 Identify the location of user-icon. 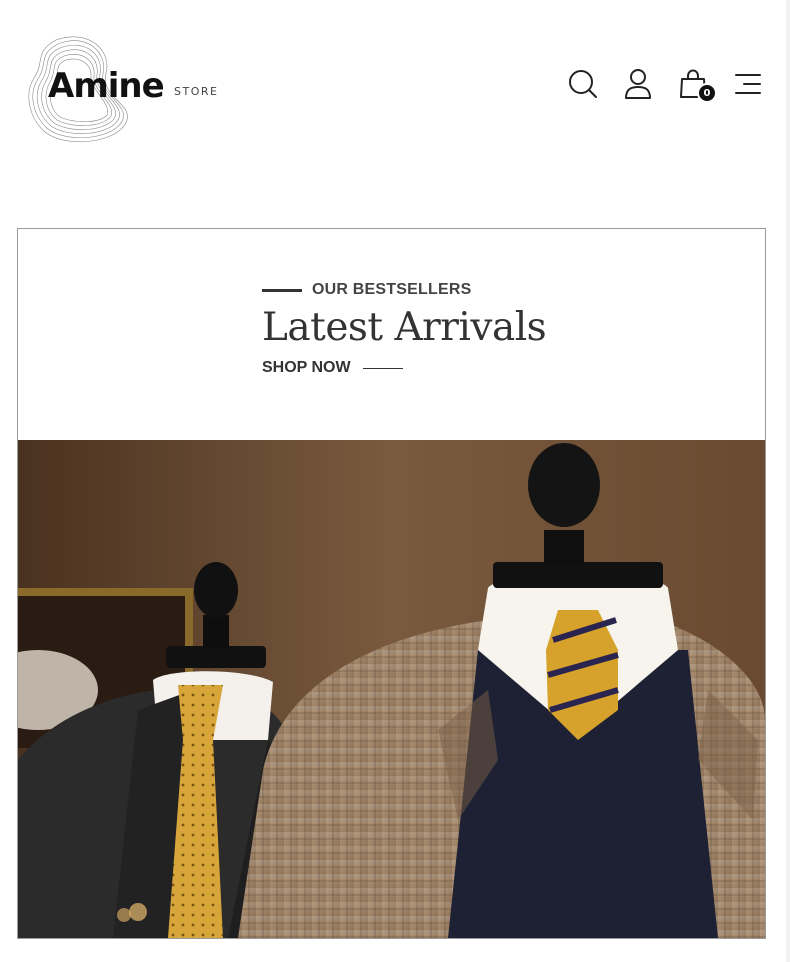
(638, 84).